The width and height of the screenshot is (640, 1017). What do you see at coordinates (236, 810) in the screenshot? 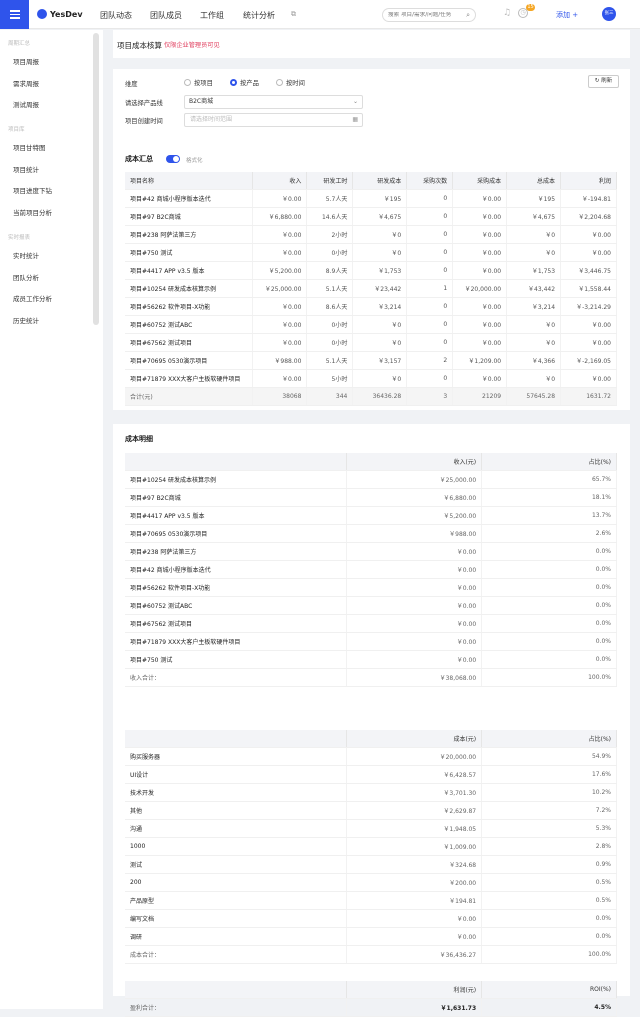
I see `row-label-cell: 其他` at bounding box center [236, 810].